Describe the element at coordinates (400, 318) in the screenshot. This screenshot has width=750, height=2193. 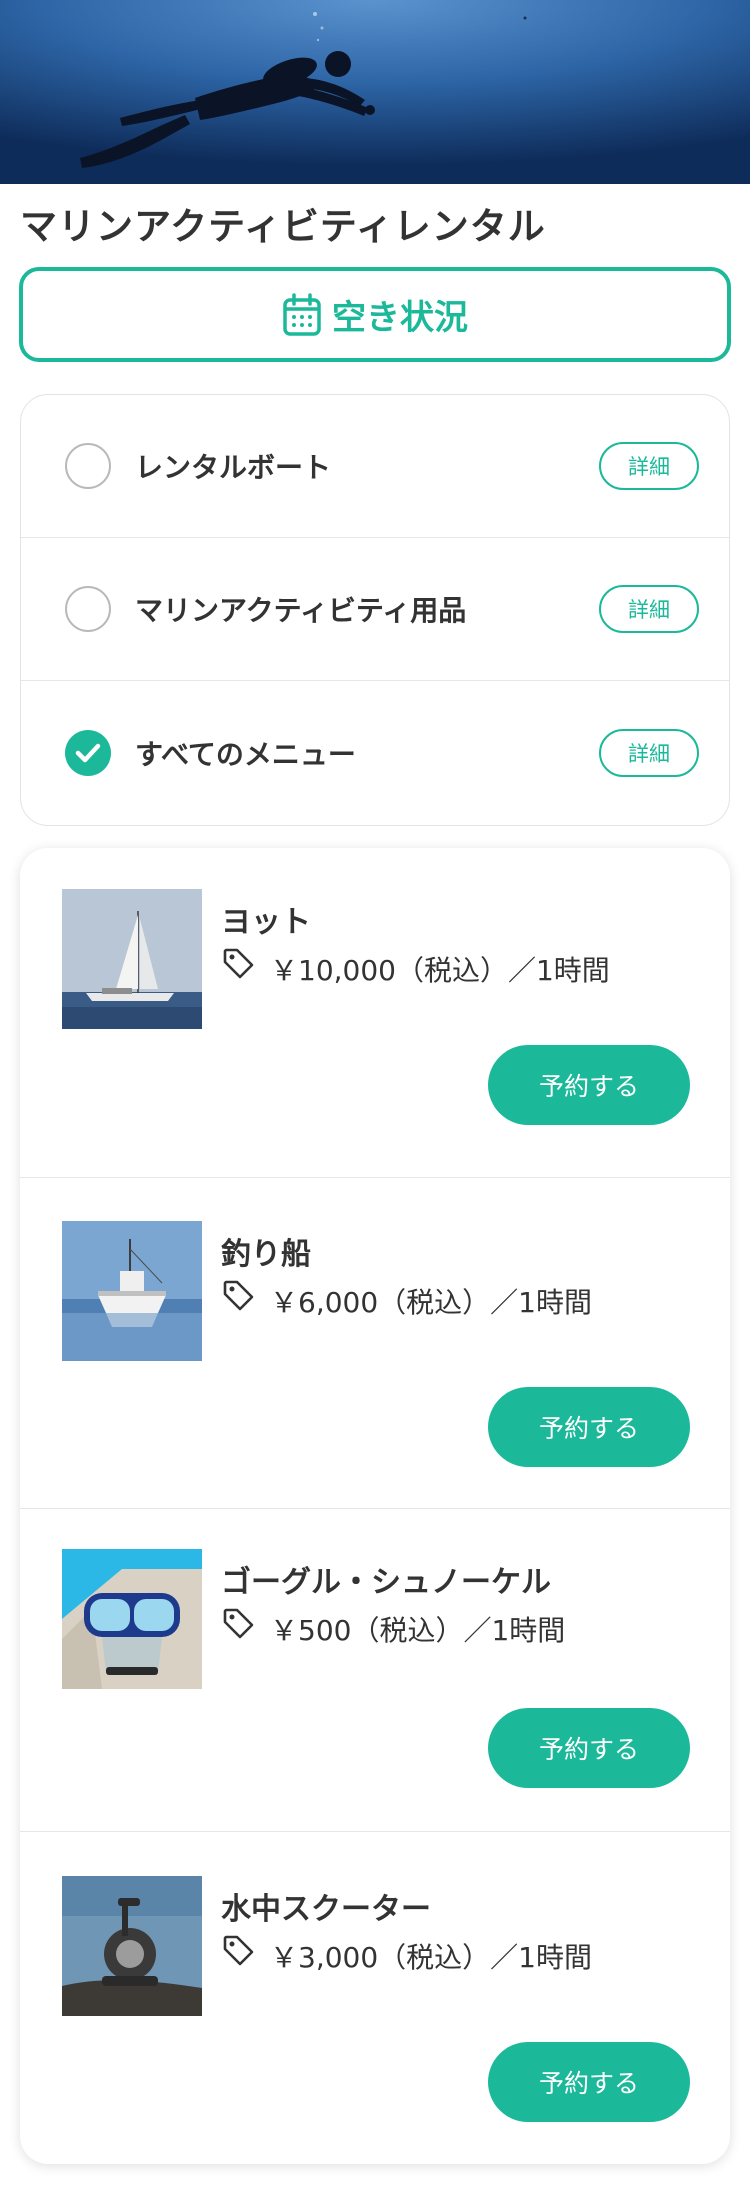
I see `availability-label: 空き状況` at that location.